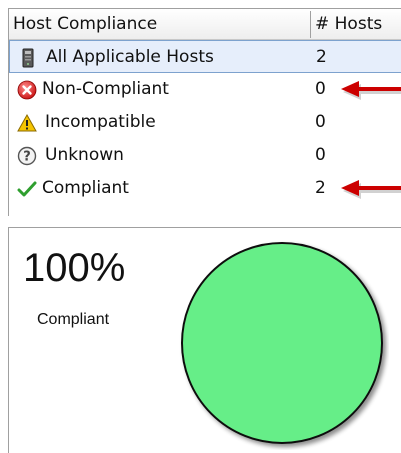 The width and height of the screenshot is (401, 453). What do you see at coordinates (28, 58) in the screenshot?
I see `host-server-icon` at bounding box center [28, 58].